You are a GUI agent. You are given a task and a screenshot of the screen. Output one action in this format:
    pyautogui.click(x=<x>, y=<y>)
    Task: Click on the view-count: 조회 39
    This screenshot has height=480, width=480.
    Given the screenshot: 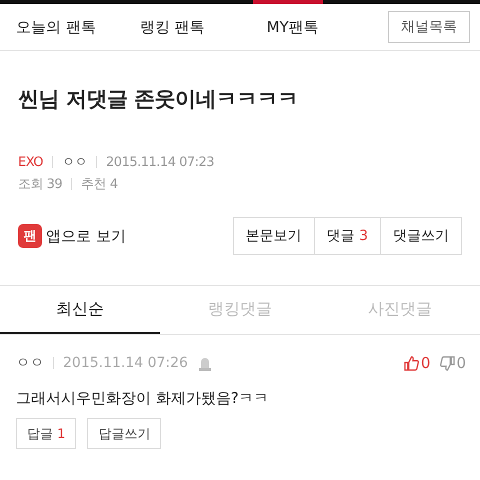 What is the action you would take?
    pyautogui.click(x=40, y=184)
    